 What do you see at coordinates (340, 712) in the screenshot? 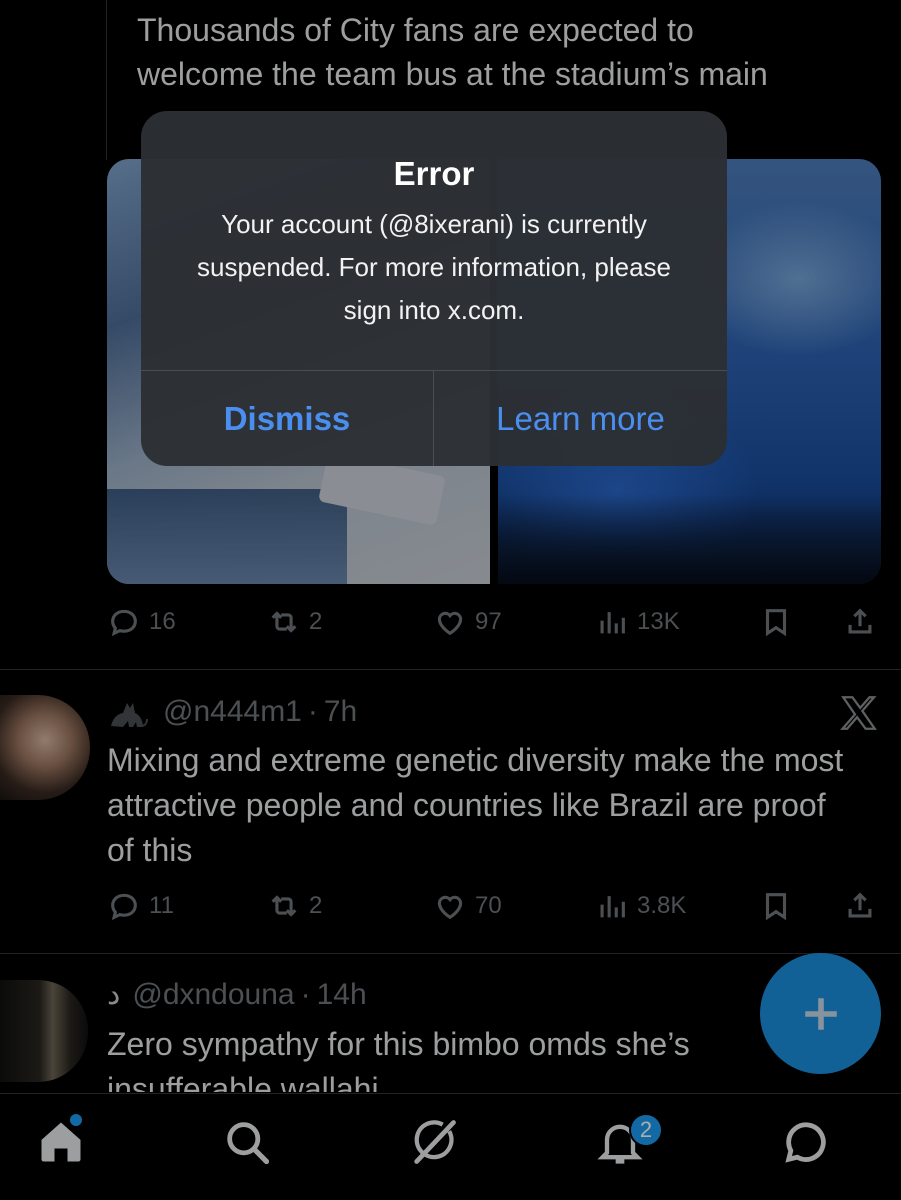
I see `tweet-2-time: 7h` at bounding box center [340, 712].